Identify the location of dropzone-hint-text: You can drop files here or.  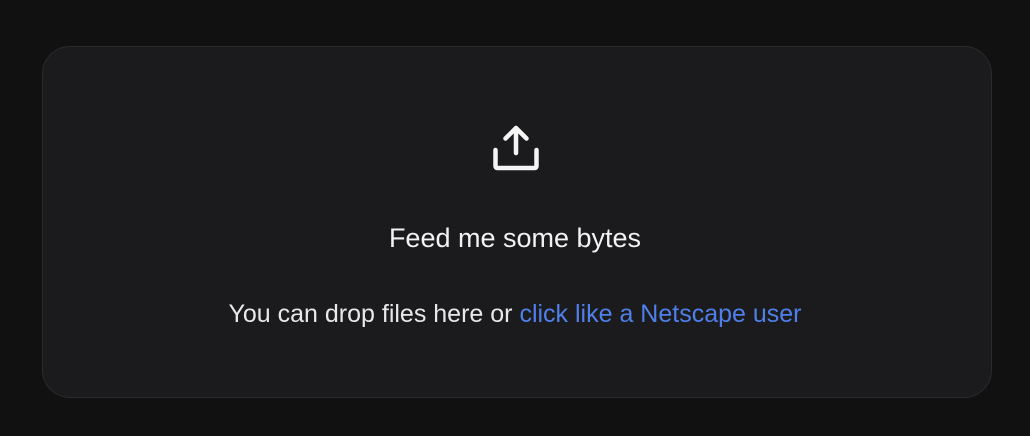
(370, 314).